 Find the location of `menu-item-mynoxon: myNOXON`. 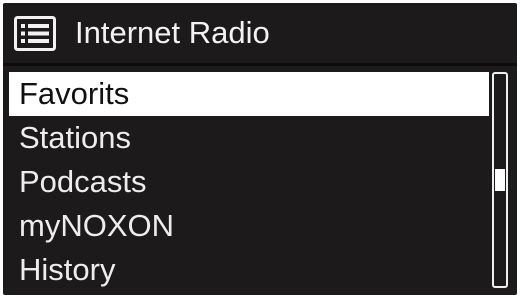

menu-item-mynoxon: myNOXON is located at coordinates (249, 226).